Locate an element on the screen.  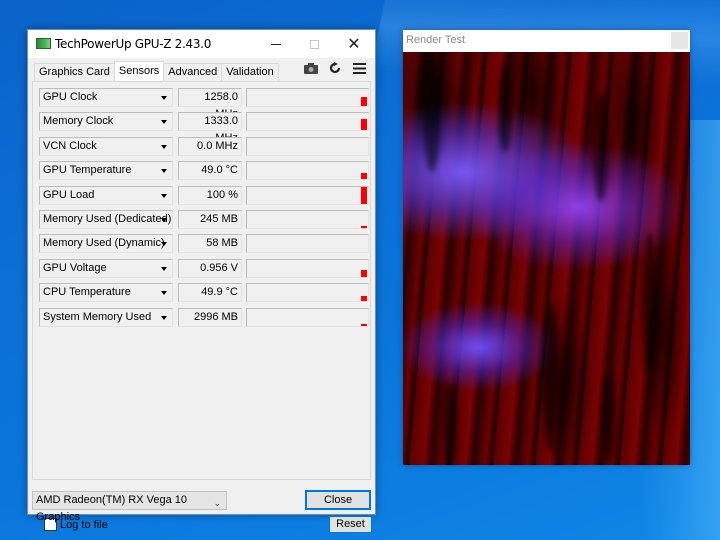
sensor-name: Memory Used (Dynamic) is located at coordinates (104, 243).